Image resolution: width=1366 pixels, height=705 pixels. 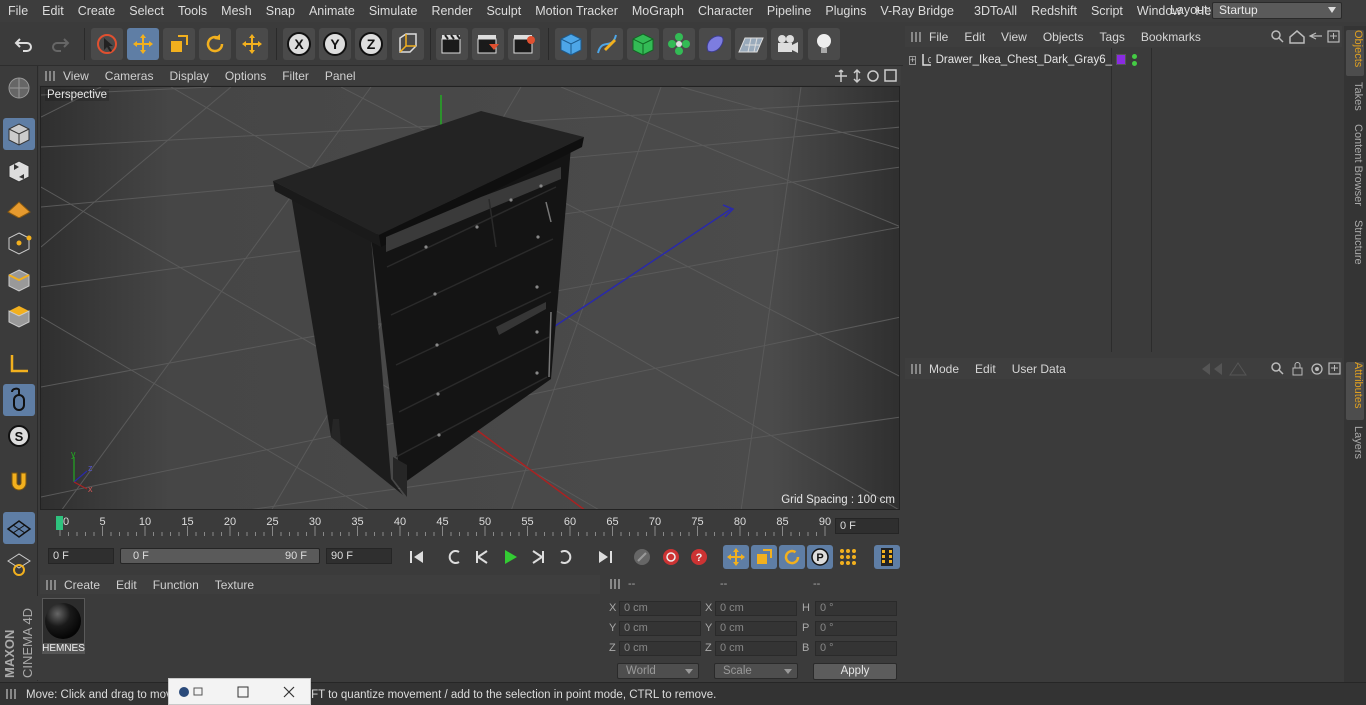 What do you see at coordinates (19, 316) in the screenshot?
I see `polygons-mode-icon` at bounding box center [19, 316].